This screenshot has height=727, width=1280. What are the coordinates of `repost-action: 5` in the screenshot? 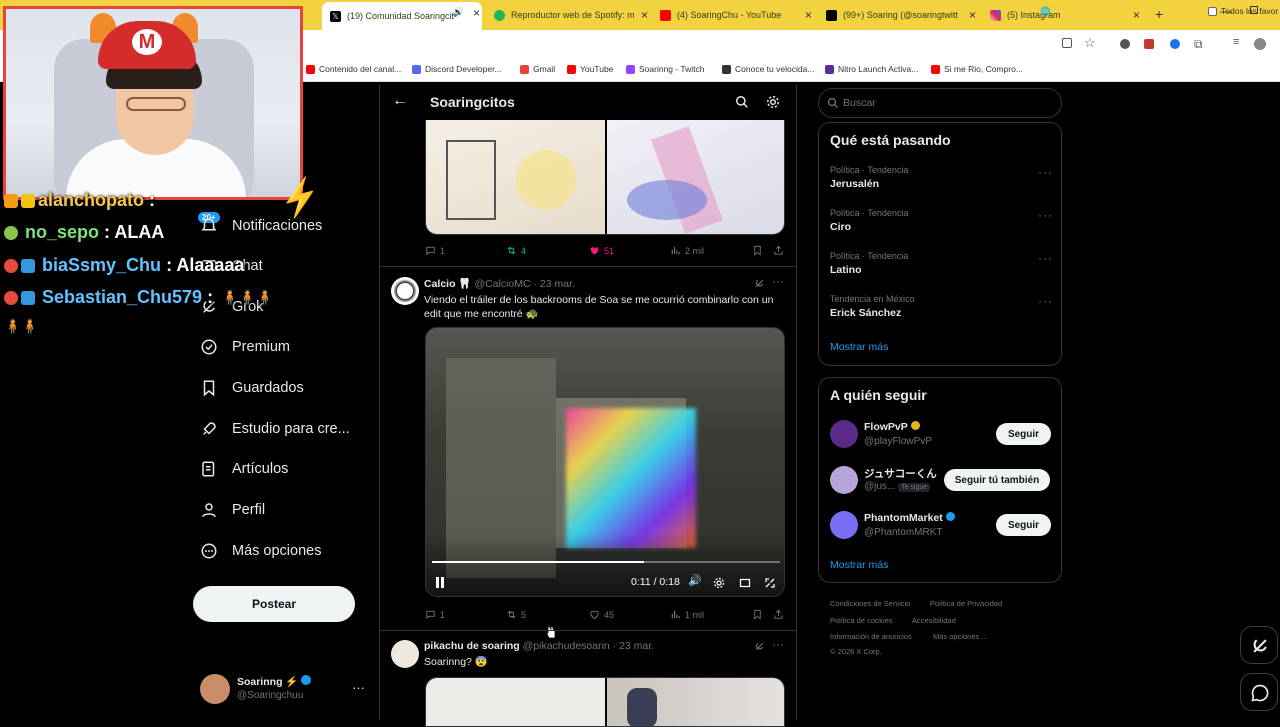 It's located at (516, 614).